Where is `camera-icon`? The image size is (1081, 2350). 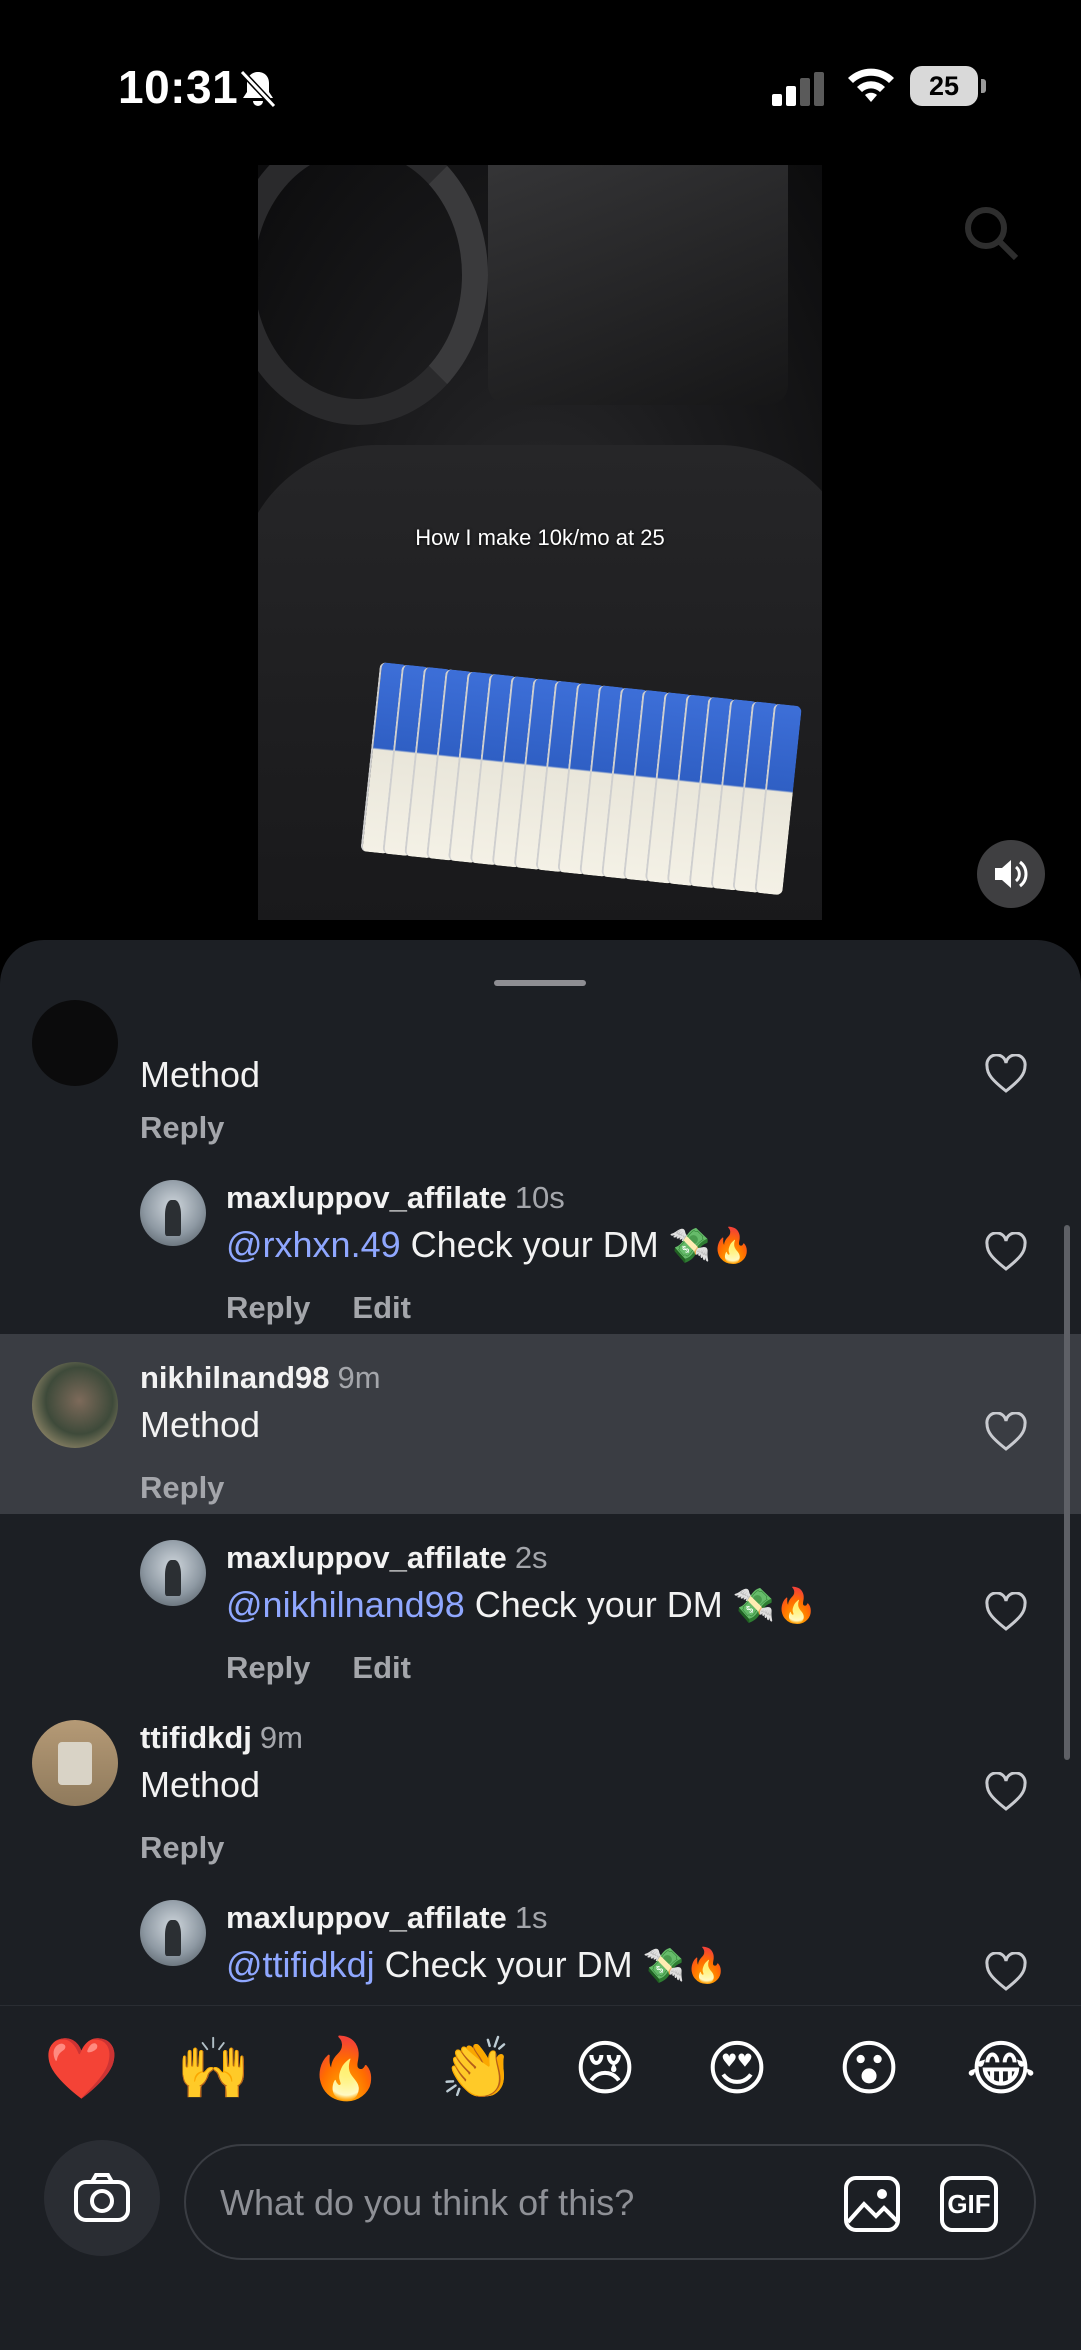
camera-icon is located at coordinates (102, 2197).